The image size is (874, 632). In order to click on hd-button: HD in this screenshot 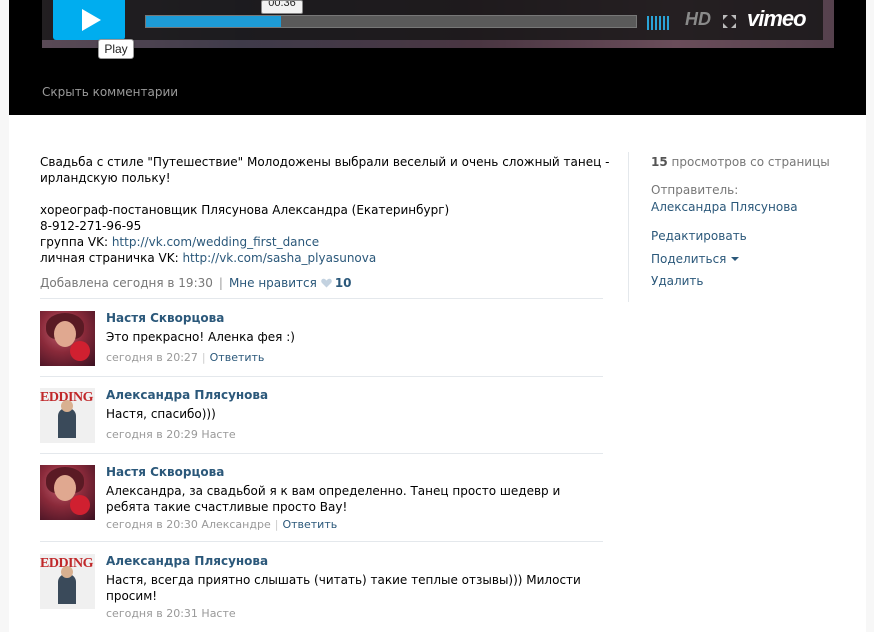, I will do `click(698, 19)`.